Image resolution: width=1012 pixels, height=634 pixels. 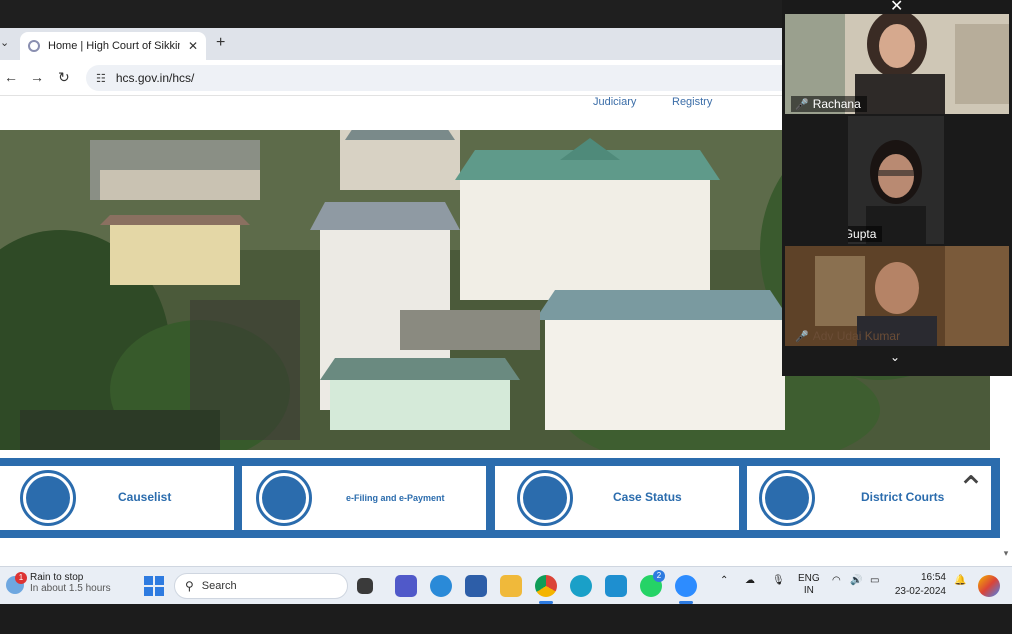 I want to click on help-app-icon, so click(x=441, y=586).